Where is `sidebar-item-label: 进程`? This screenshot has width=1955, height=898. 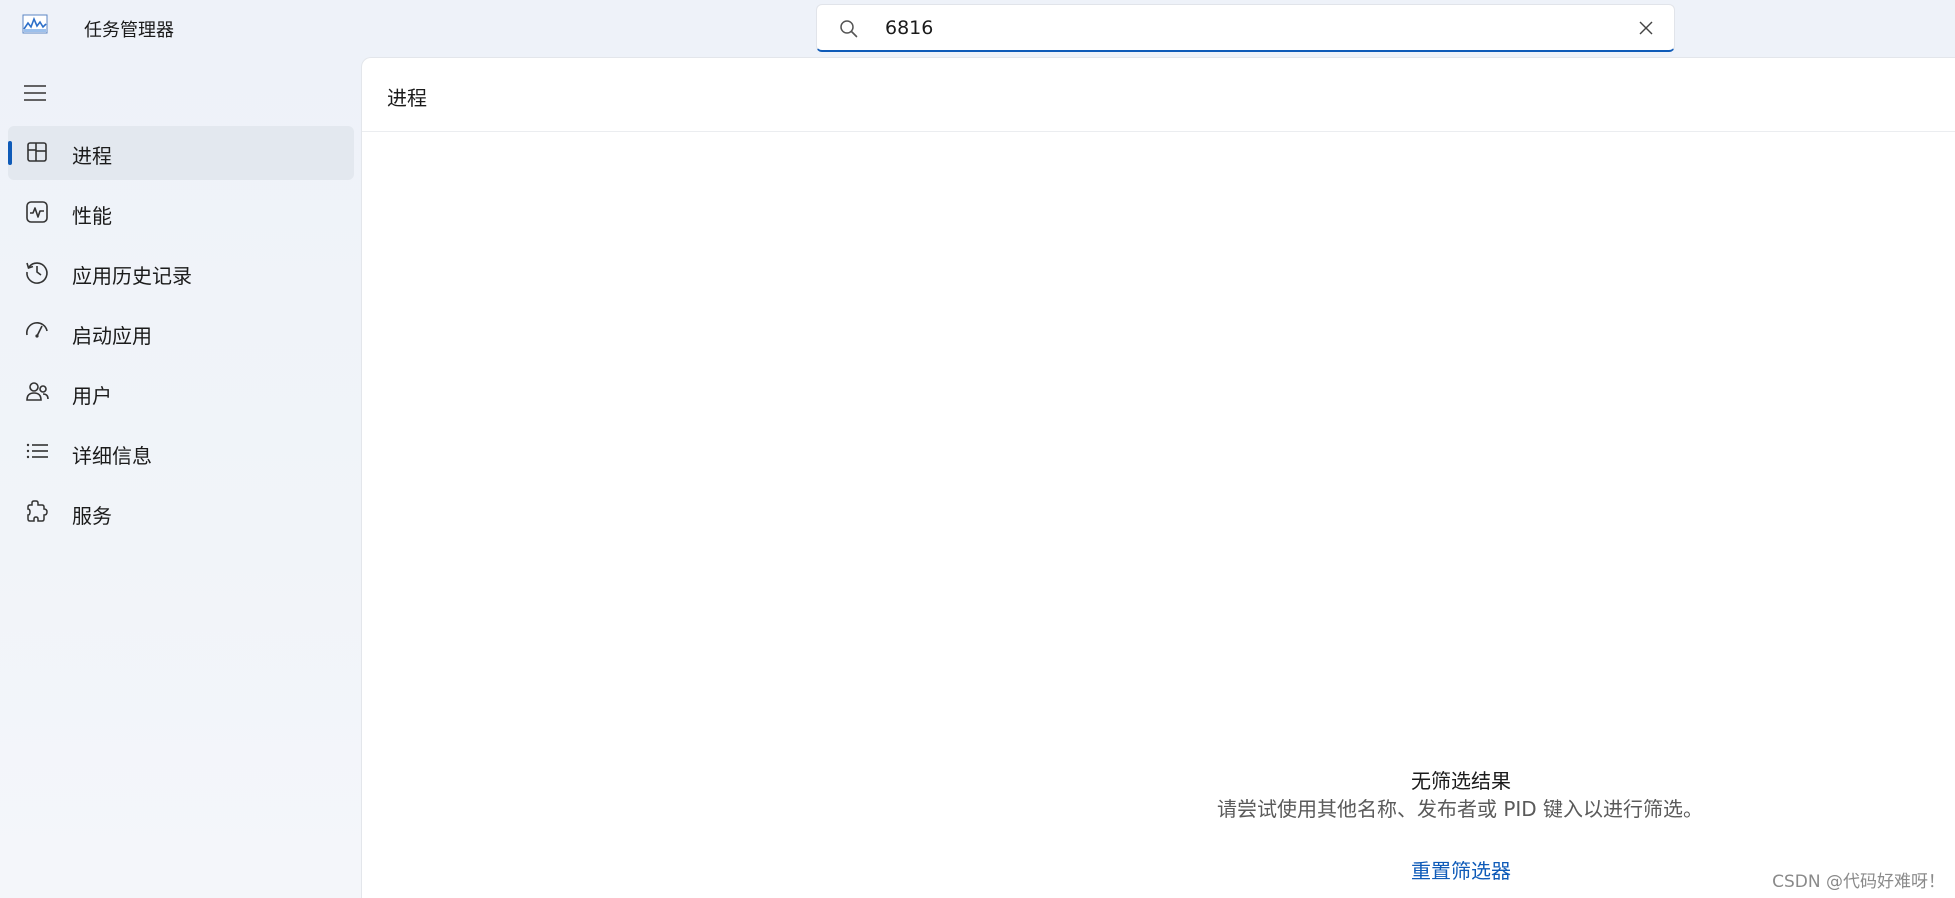
sidebar-item-label: 进程 is located at coordinates (92, 156).